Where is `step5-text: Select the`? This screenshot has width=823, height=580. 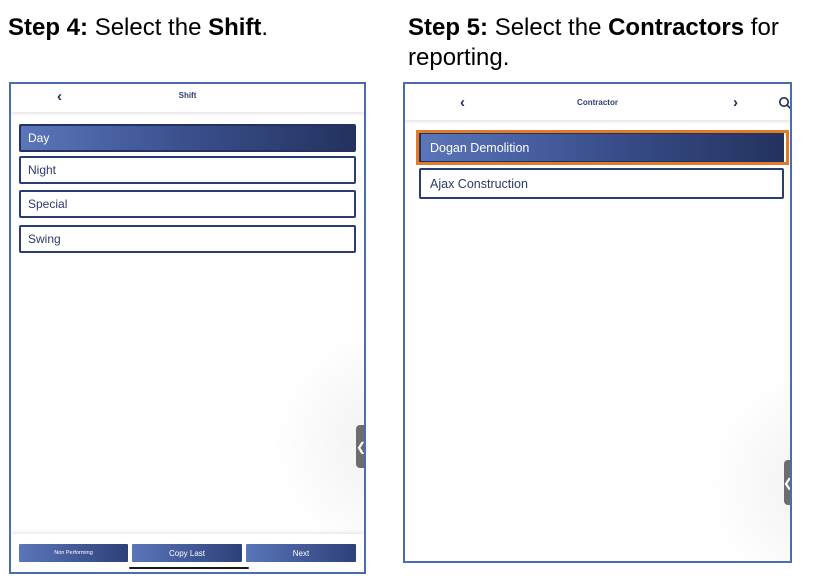 step5-text: Select the is located at coordinates (548, 27).